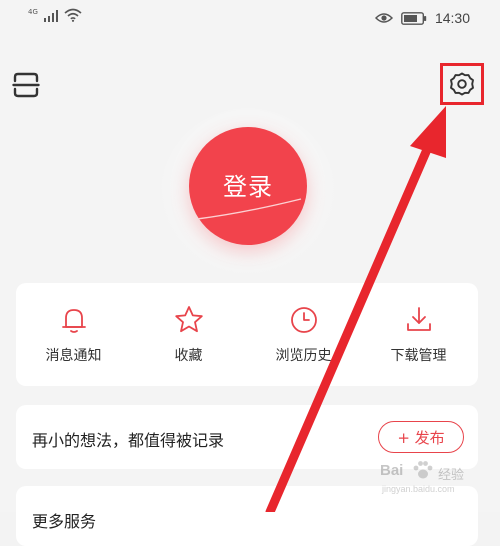  Describe the element at coordinates (423, 470) in the screenshot. I see `paw-logo-icon` at that location.